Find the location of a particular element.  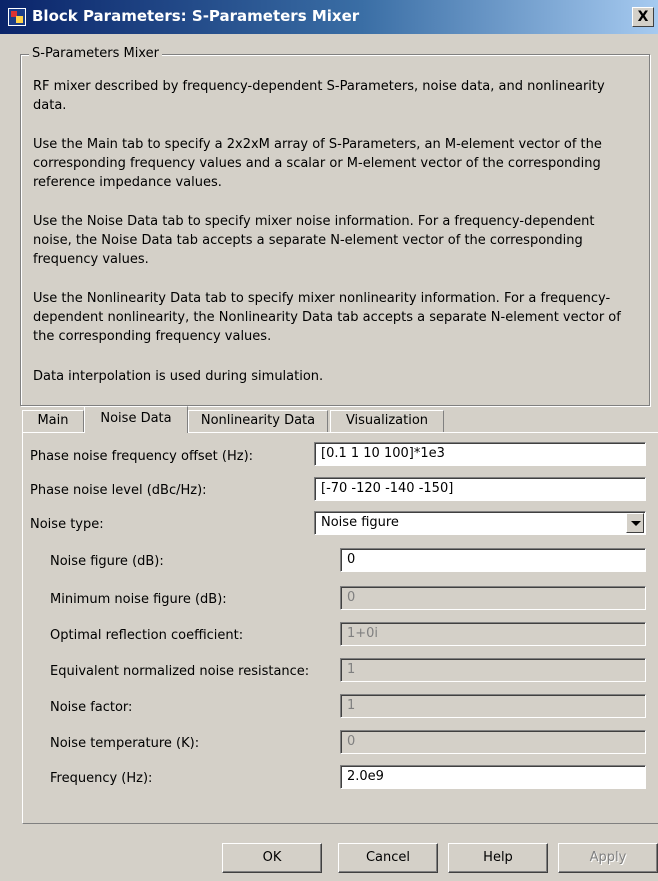

ok-button: OK is located at coordinates (272, 858).